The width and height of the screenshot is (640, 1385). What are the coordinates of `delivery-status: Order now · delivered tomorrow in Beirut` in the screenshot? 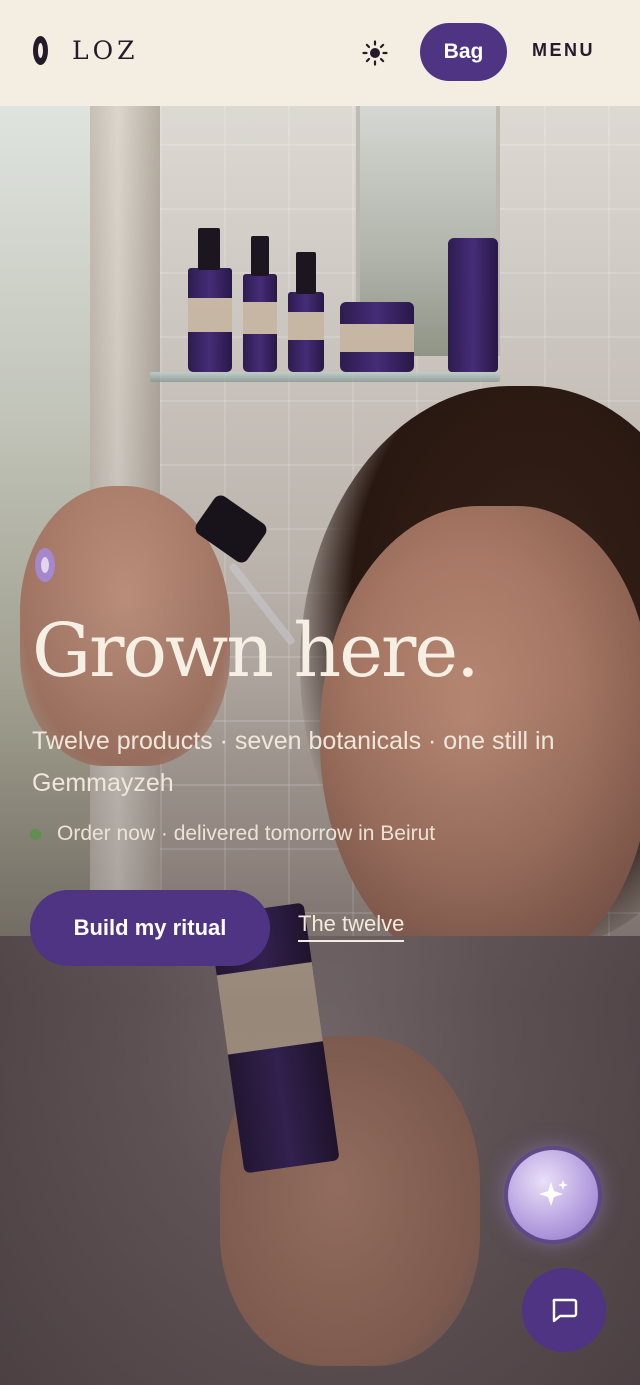 It's located at (232, 834).